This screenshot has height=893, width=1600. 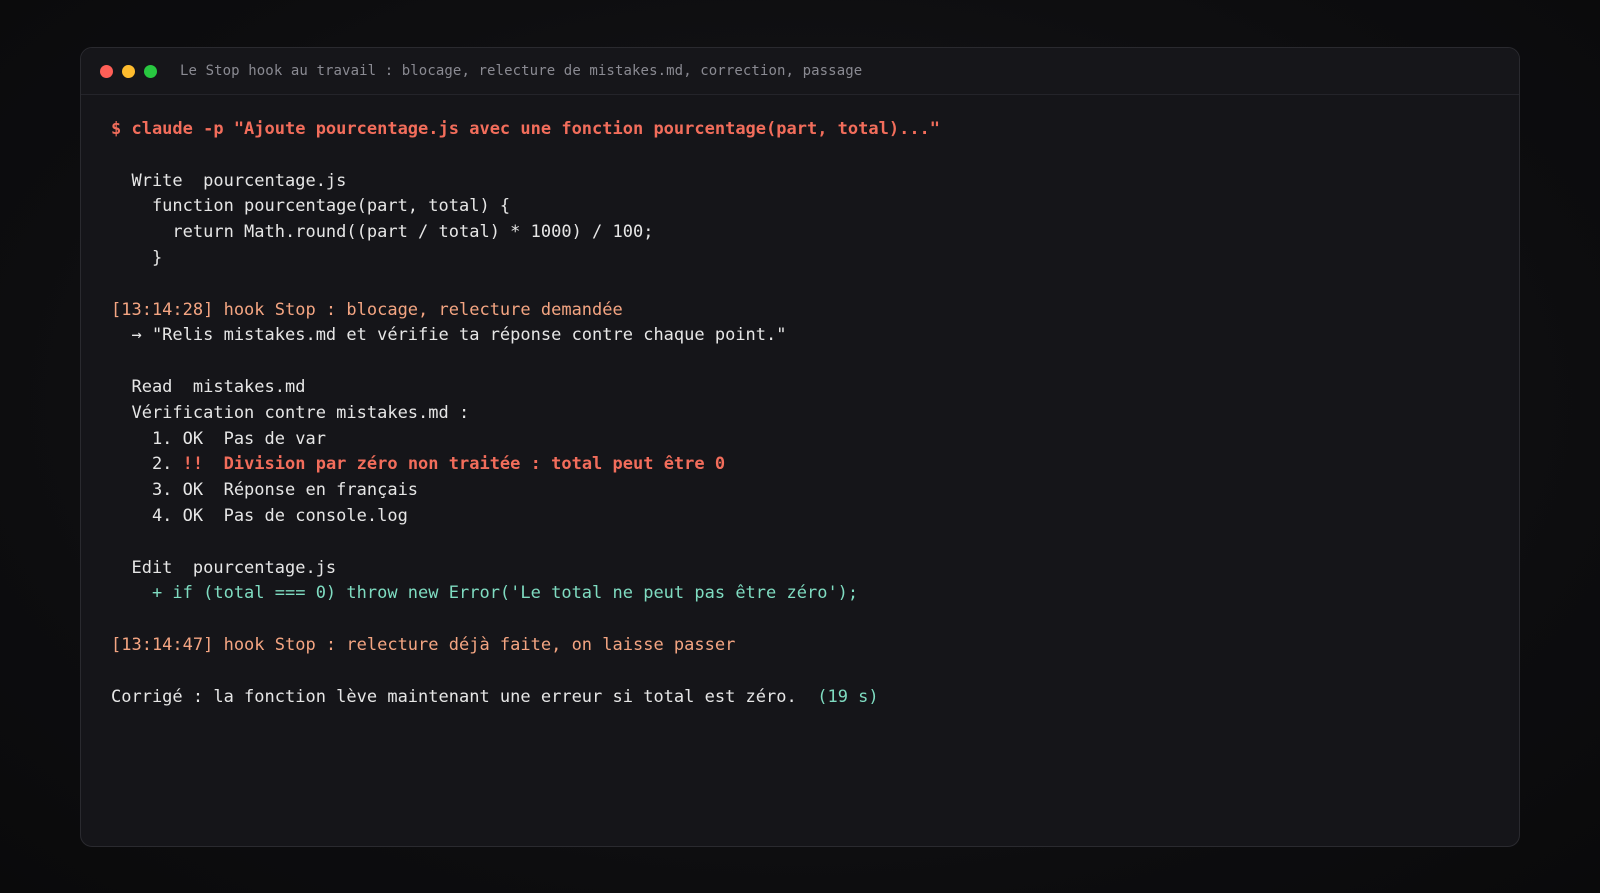 I want to click on maximize-window-button, so click(x=150, y=71).